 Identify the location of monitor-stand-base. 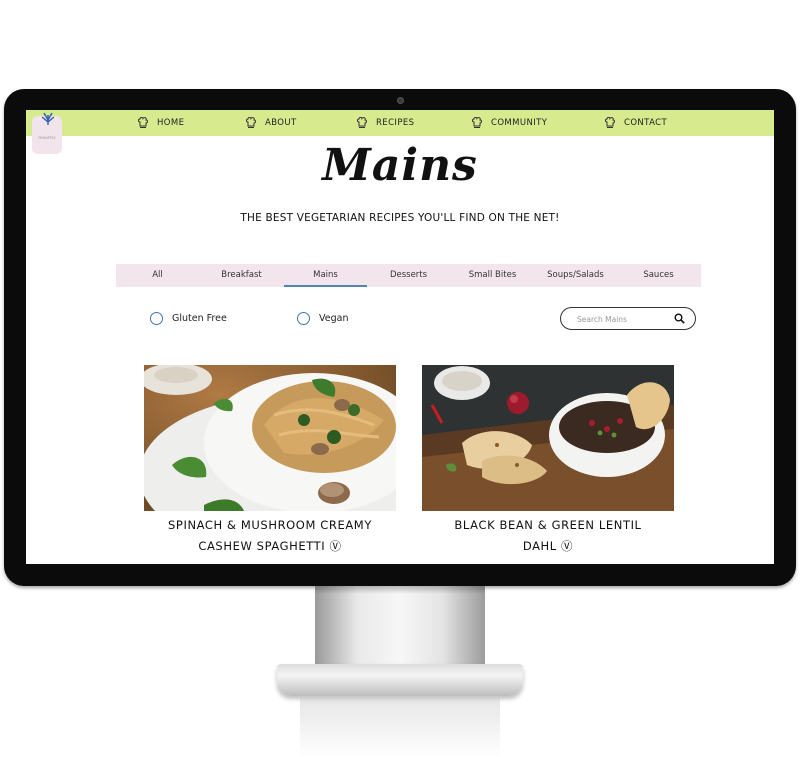
(400, 680).